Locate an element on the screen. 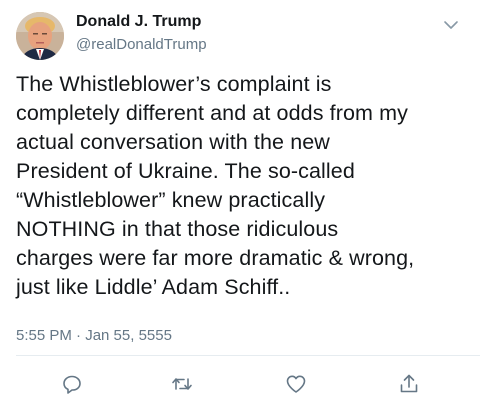 This screenshot has width=480, height=410. avatar is located at coordinates (40, 36).